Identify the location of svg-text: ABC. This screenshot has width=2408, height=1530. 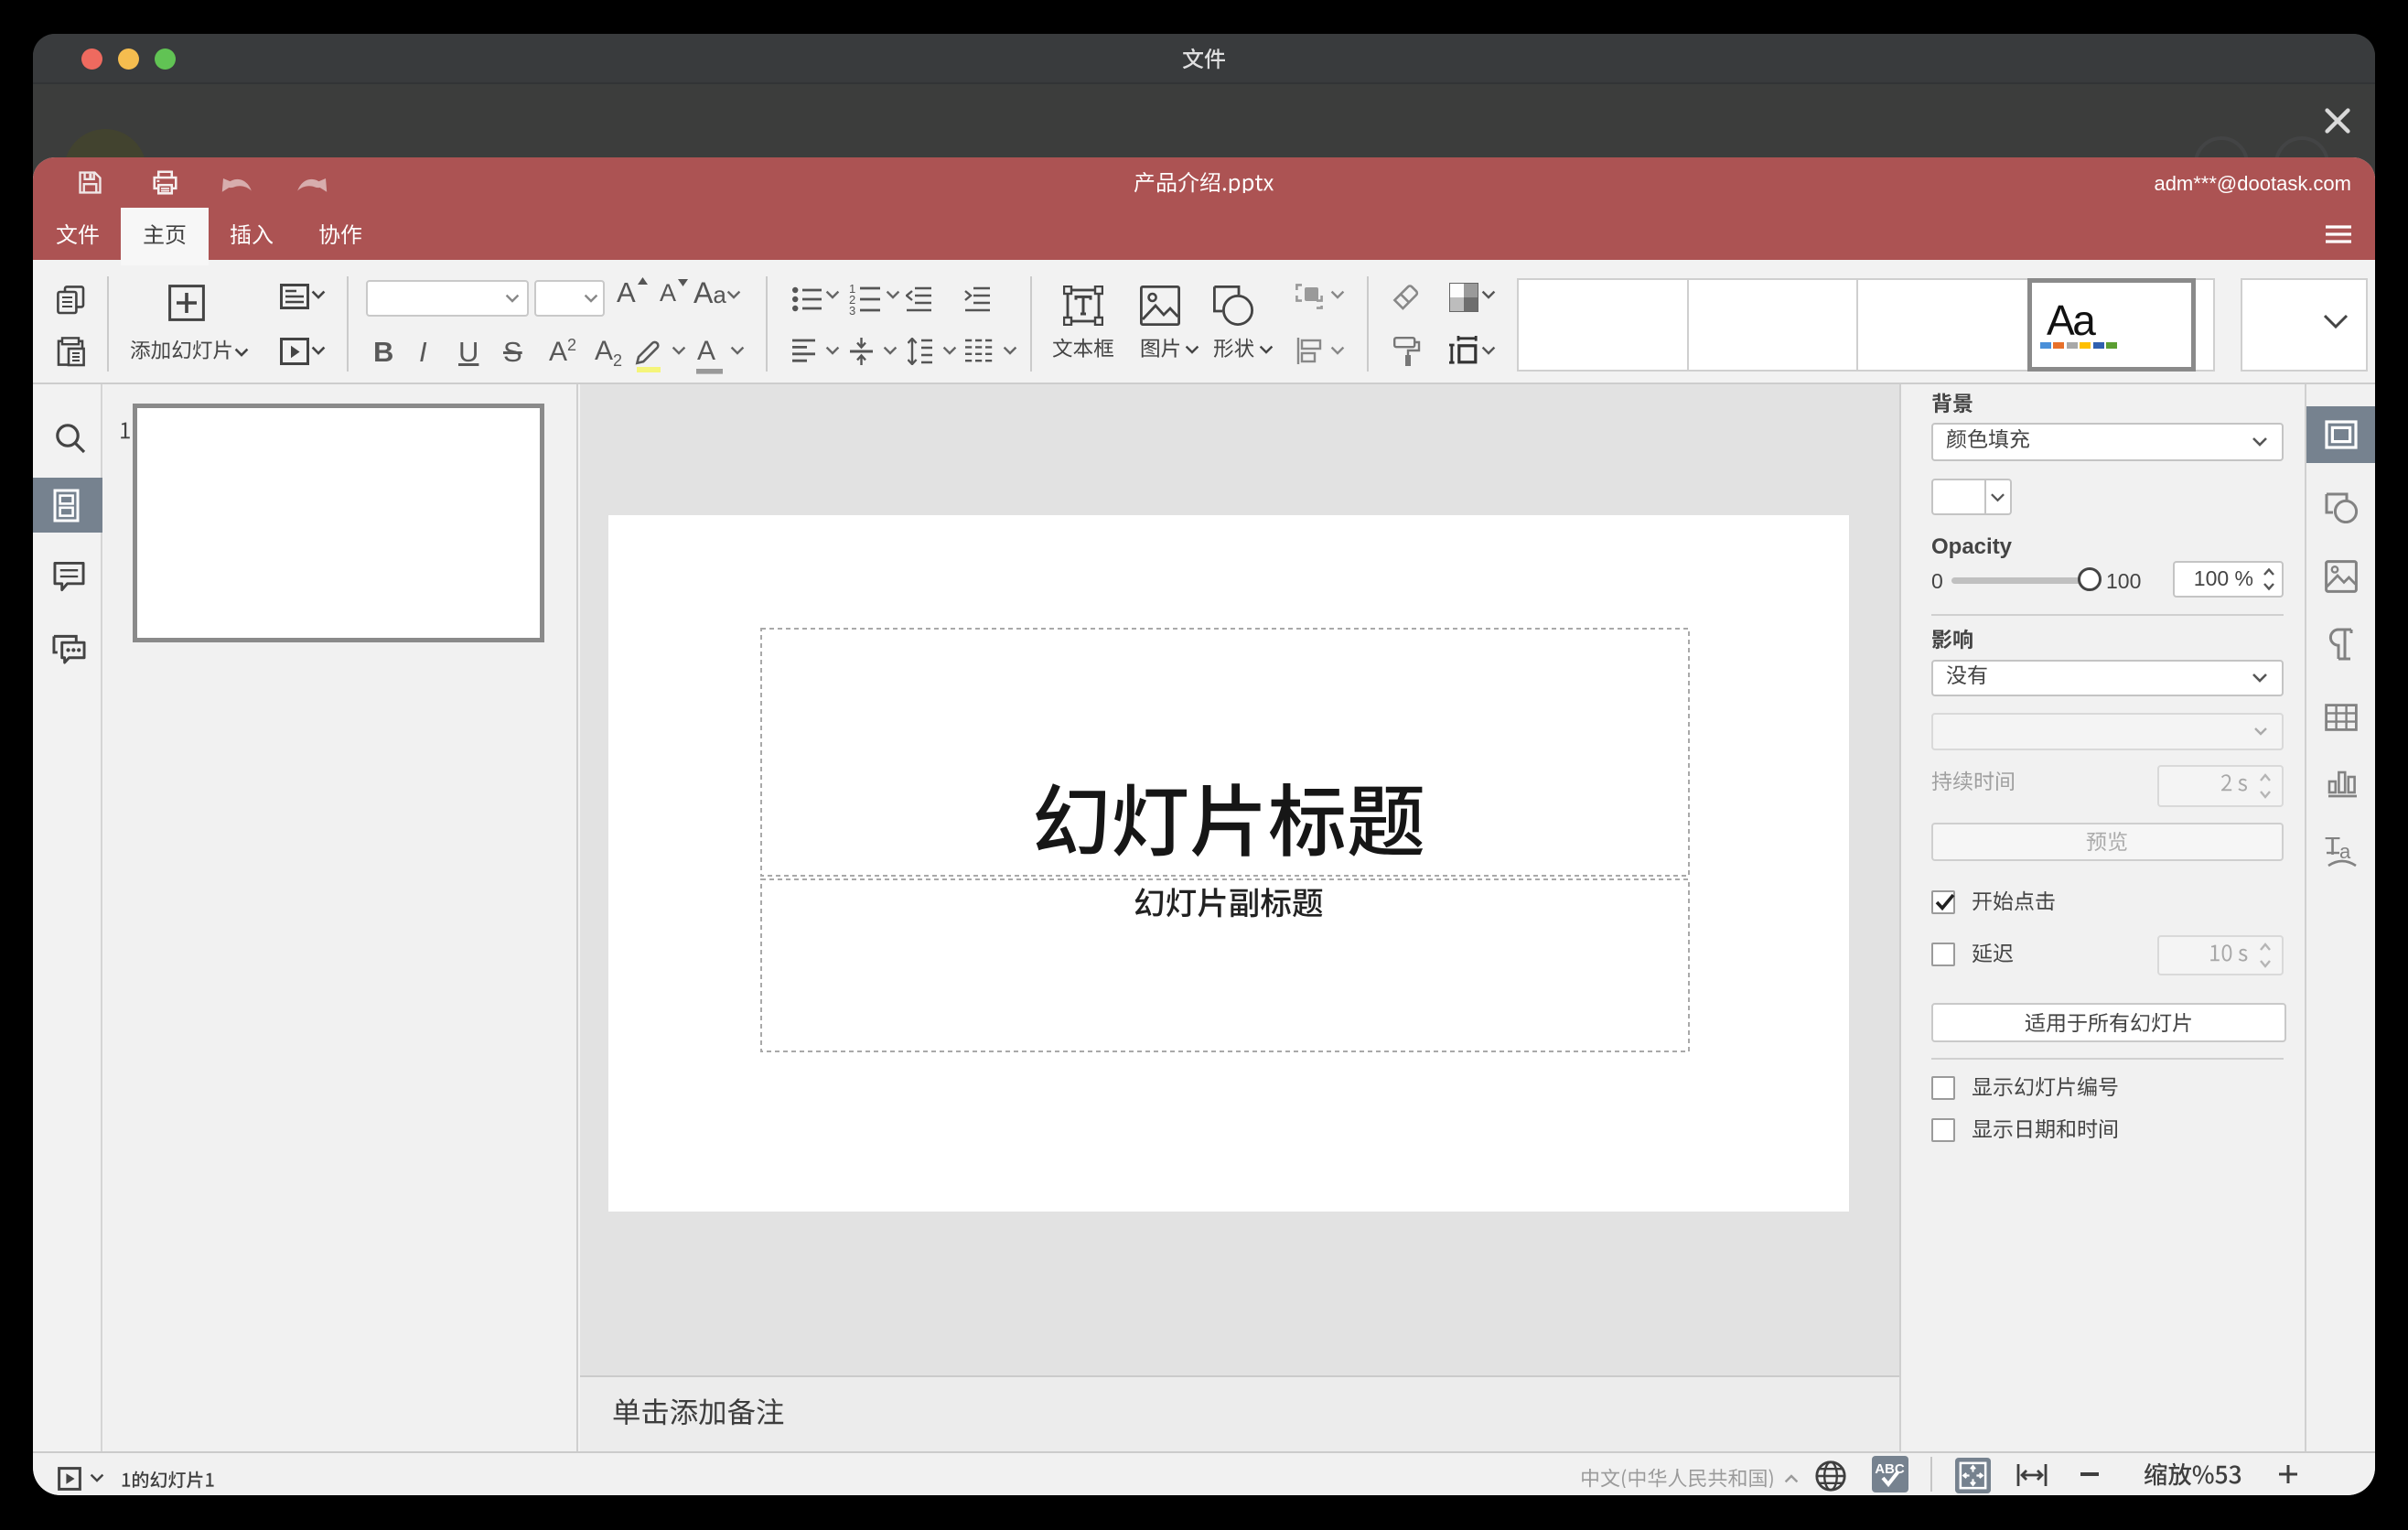
(1890, 1469).